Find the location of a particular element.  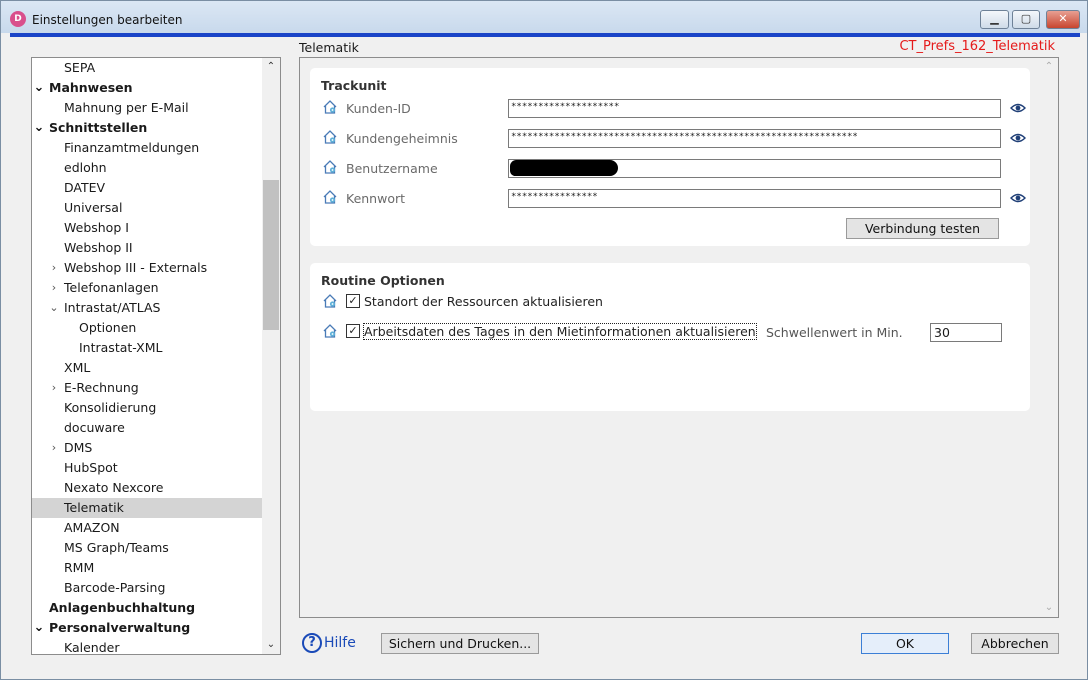

tree-item: Finanzamtmeldungen is located at coordinates (147, 148).